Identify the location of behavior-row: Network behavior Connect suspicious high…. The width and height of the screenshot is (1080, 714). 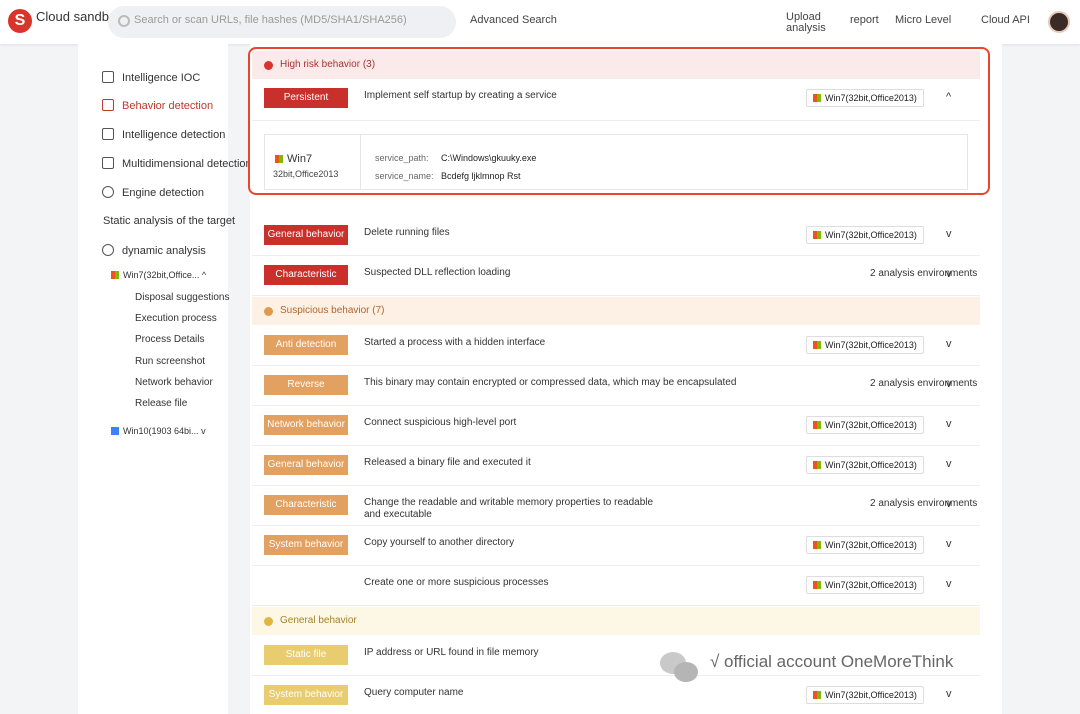
(616, 426).